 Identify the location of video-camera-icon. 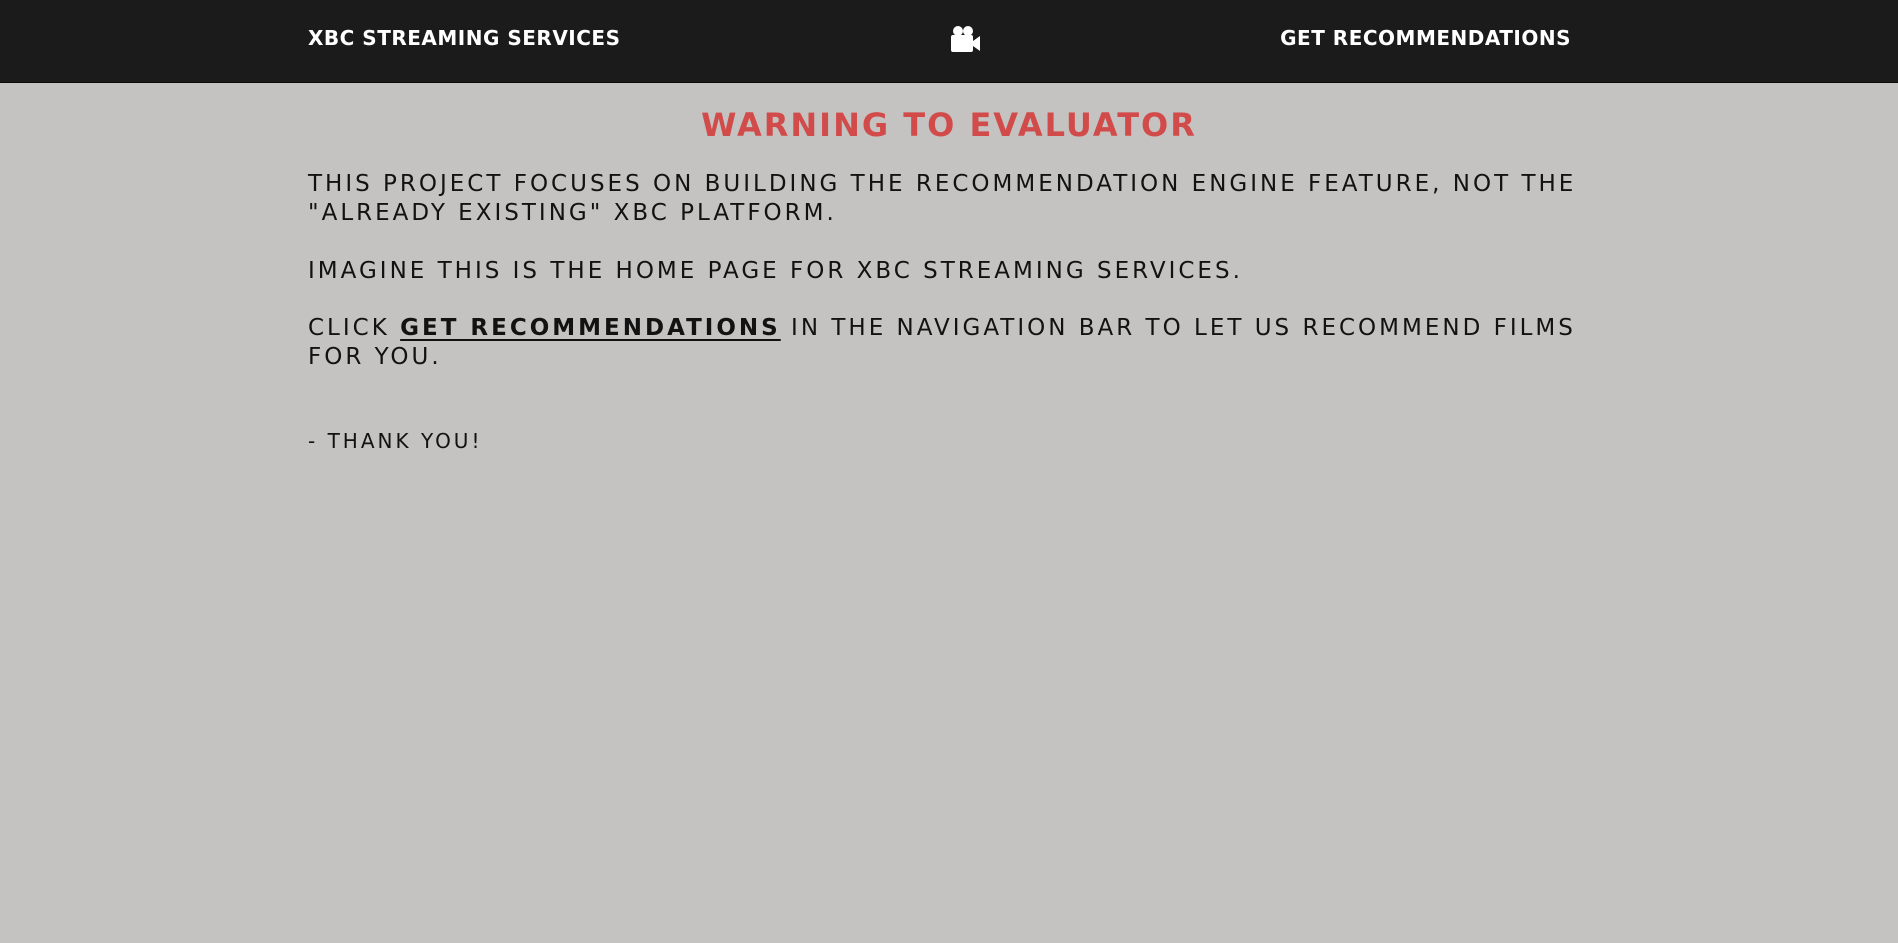
(965, 40).